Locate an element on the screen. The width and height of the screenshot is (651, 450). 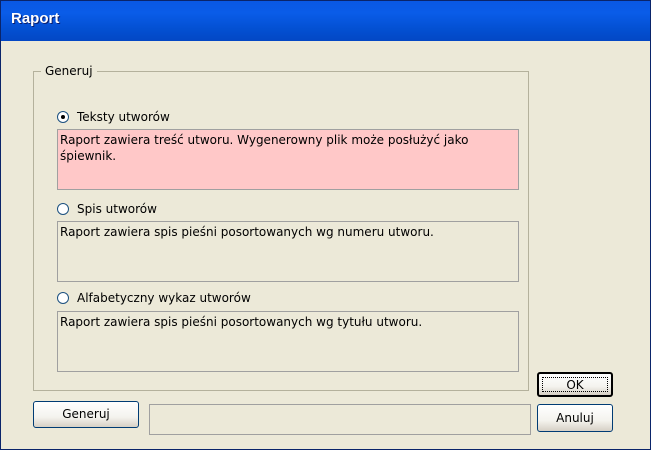
cancel-button: Anuluj is located at coordinates (575, 418).